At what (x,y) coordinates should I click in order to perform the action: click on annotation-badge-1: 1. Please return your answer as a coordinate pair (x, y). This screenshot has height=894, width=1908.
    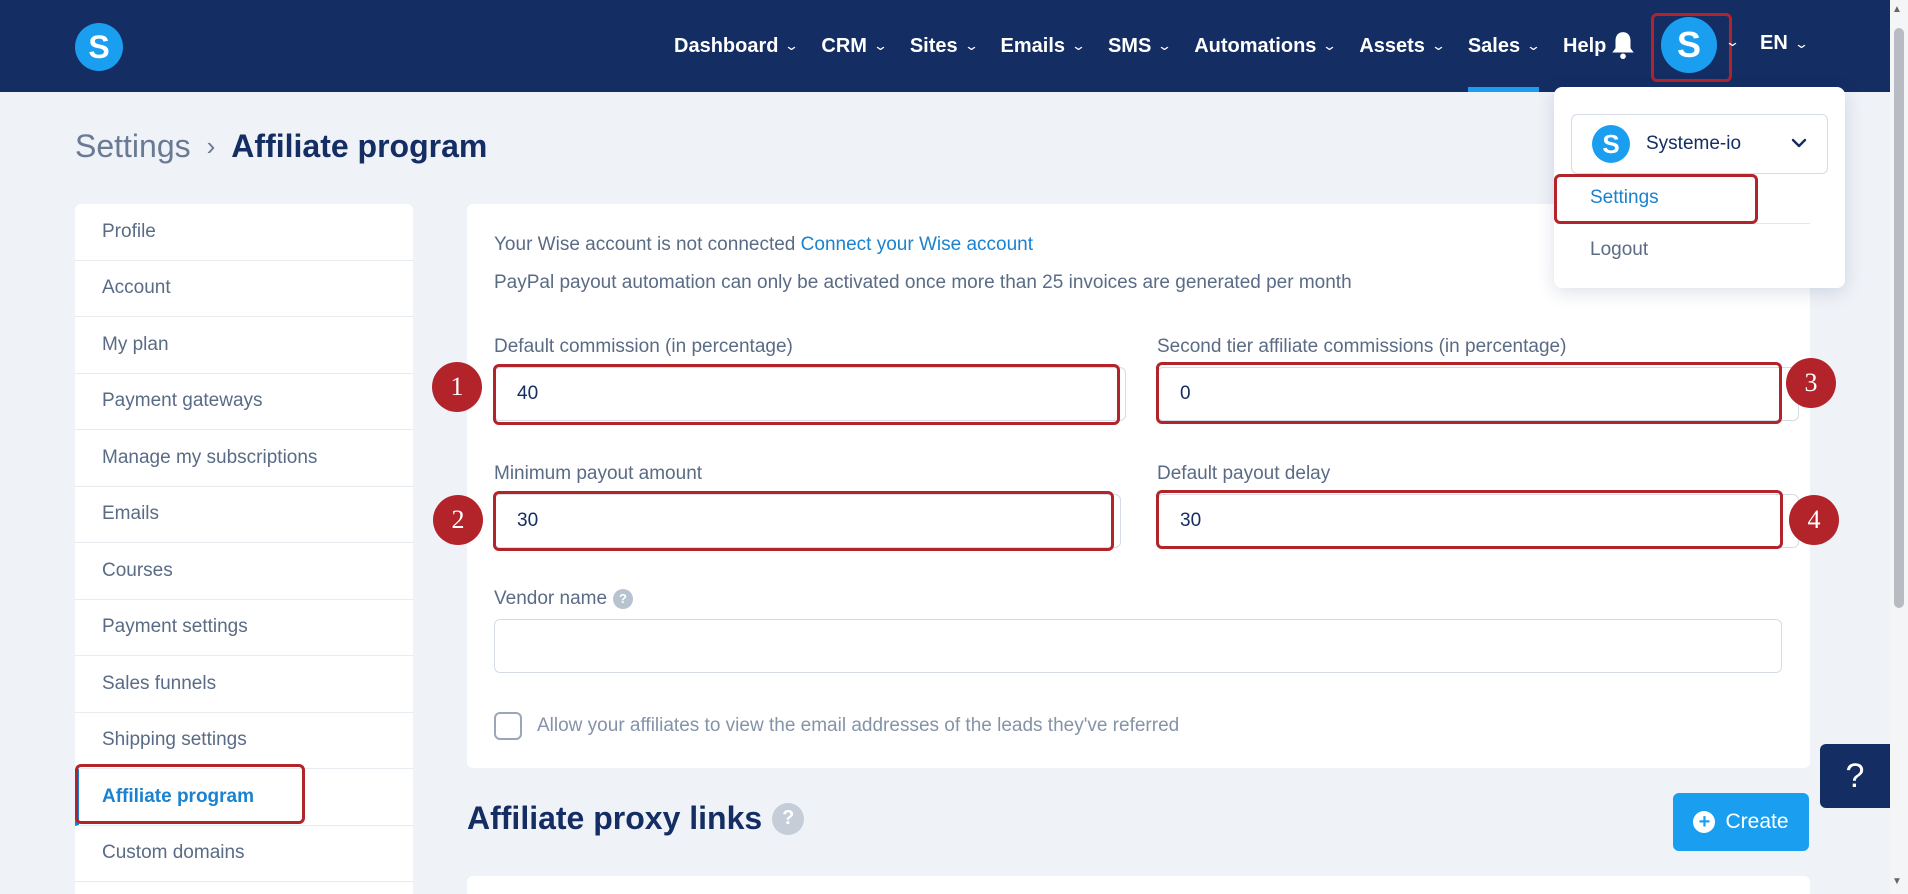
    Looking at the image, I should click on (457, 387).